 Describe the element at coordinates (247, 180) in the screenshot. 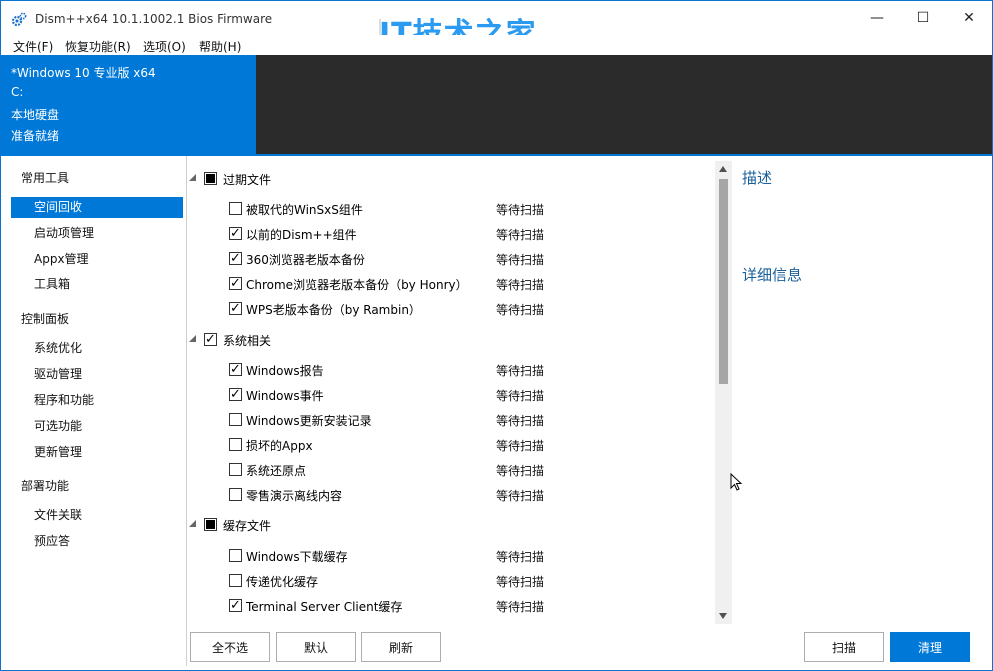

I see `group-label: 过期文件` at that location.